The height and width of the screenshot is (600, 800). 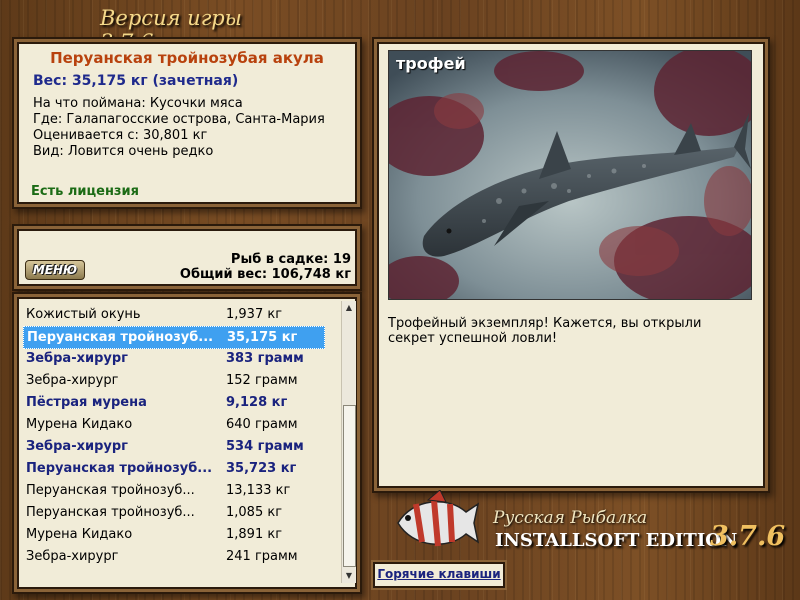 I want to click on license-status: Есть лицензия, so click(x=85, y=191).